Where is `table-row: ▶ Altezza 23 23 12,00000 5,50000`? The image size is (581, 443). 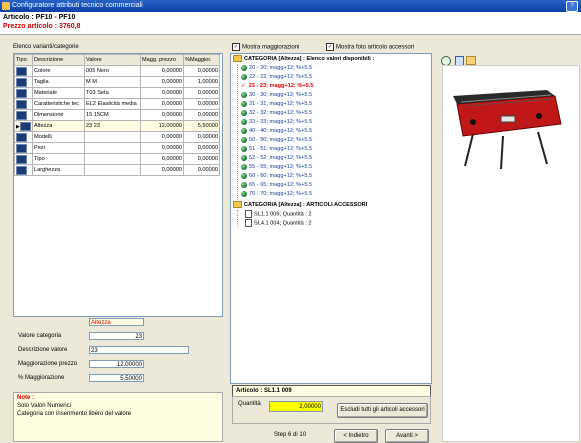 table-row: ▶ Altezza 23 23 12,00000 5,50000 is located at coordinates (117, 126).